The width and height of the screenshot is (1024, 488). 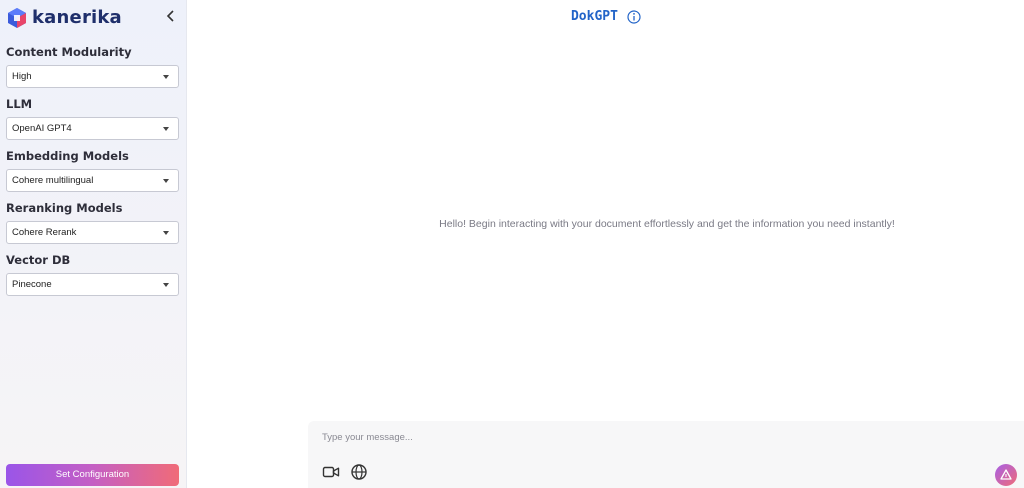 I want to click on message-composer, so click(x=666, y=454).